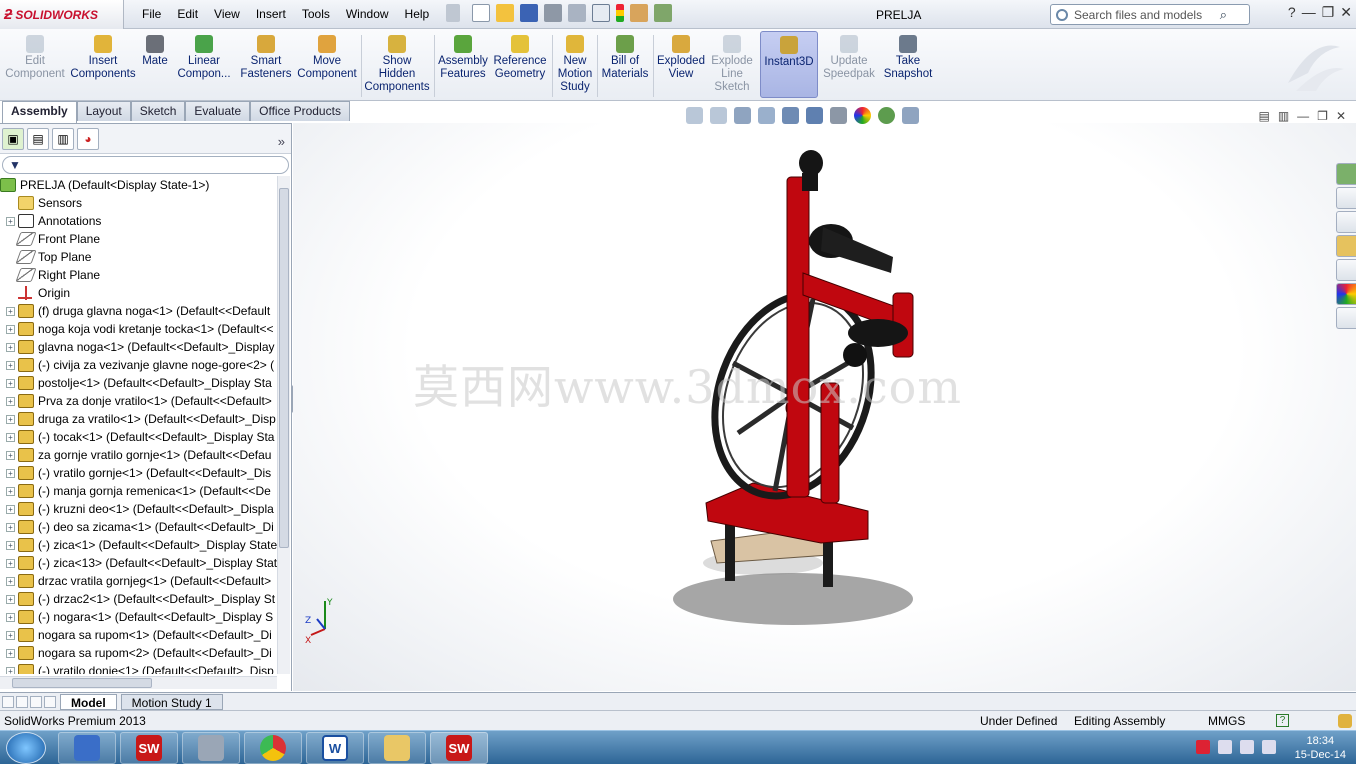  Describe the element at coordinates (36, 701) in the screenshot. I see `next-tab-icon` at that location.